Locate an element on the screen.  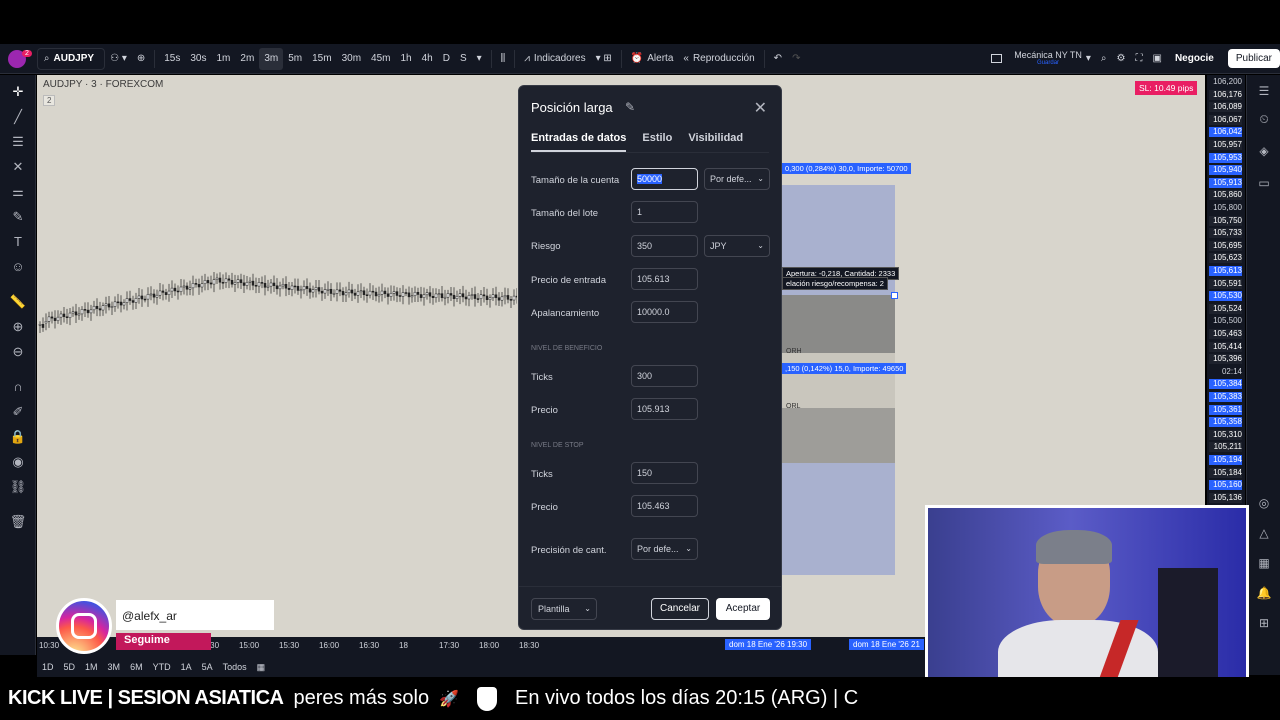
pencil-lock-icon: ✐ is located at coordinates (18, 412).